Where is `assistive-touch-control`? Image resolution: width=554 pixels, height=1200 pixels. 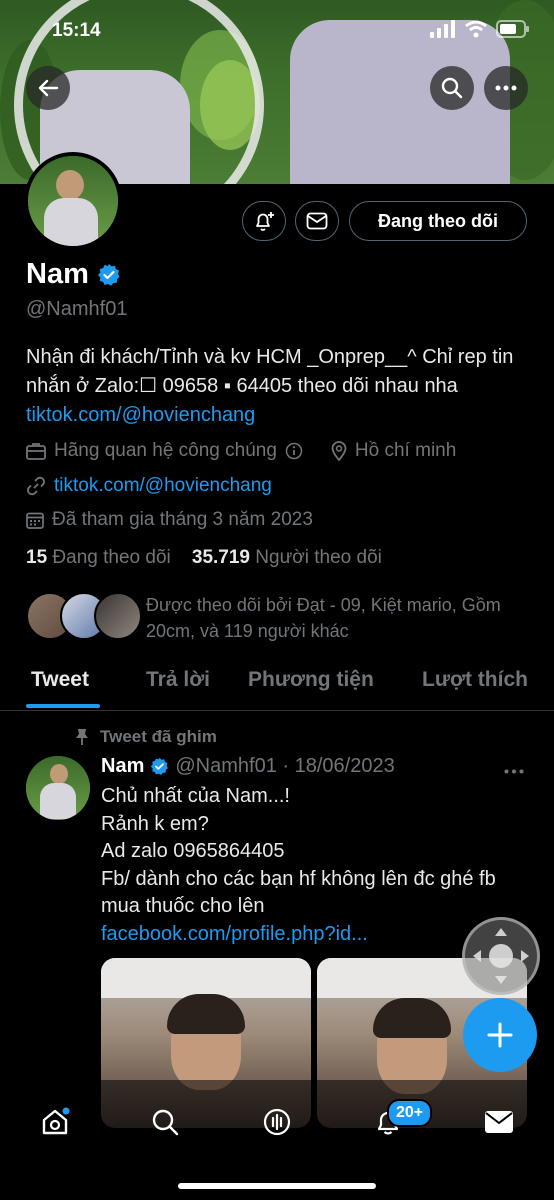 assistive-touch-control is located at coordinates (501, 956).